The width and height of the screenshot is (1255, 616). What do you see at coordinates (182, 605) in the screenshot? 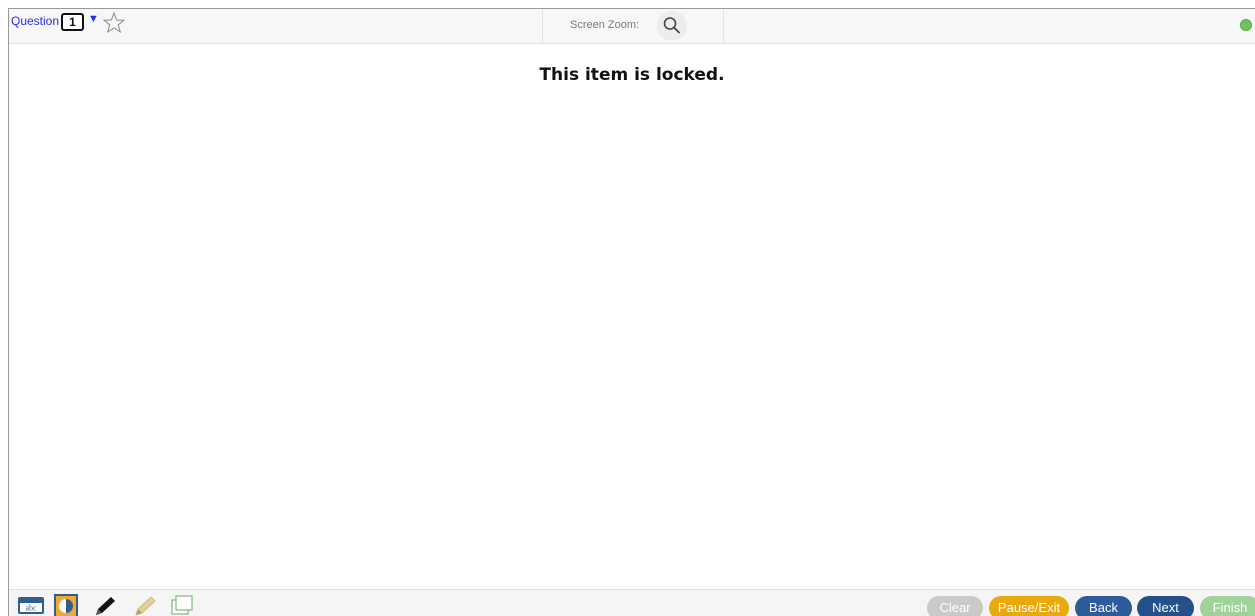
I see `notepad-icon` at bounding box center [182, 605].